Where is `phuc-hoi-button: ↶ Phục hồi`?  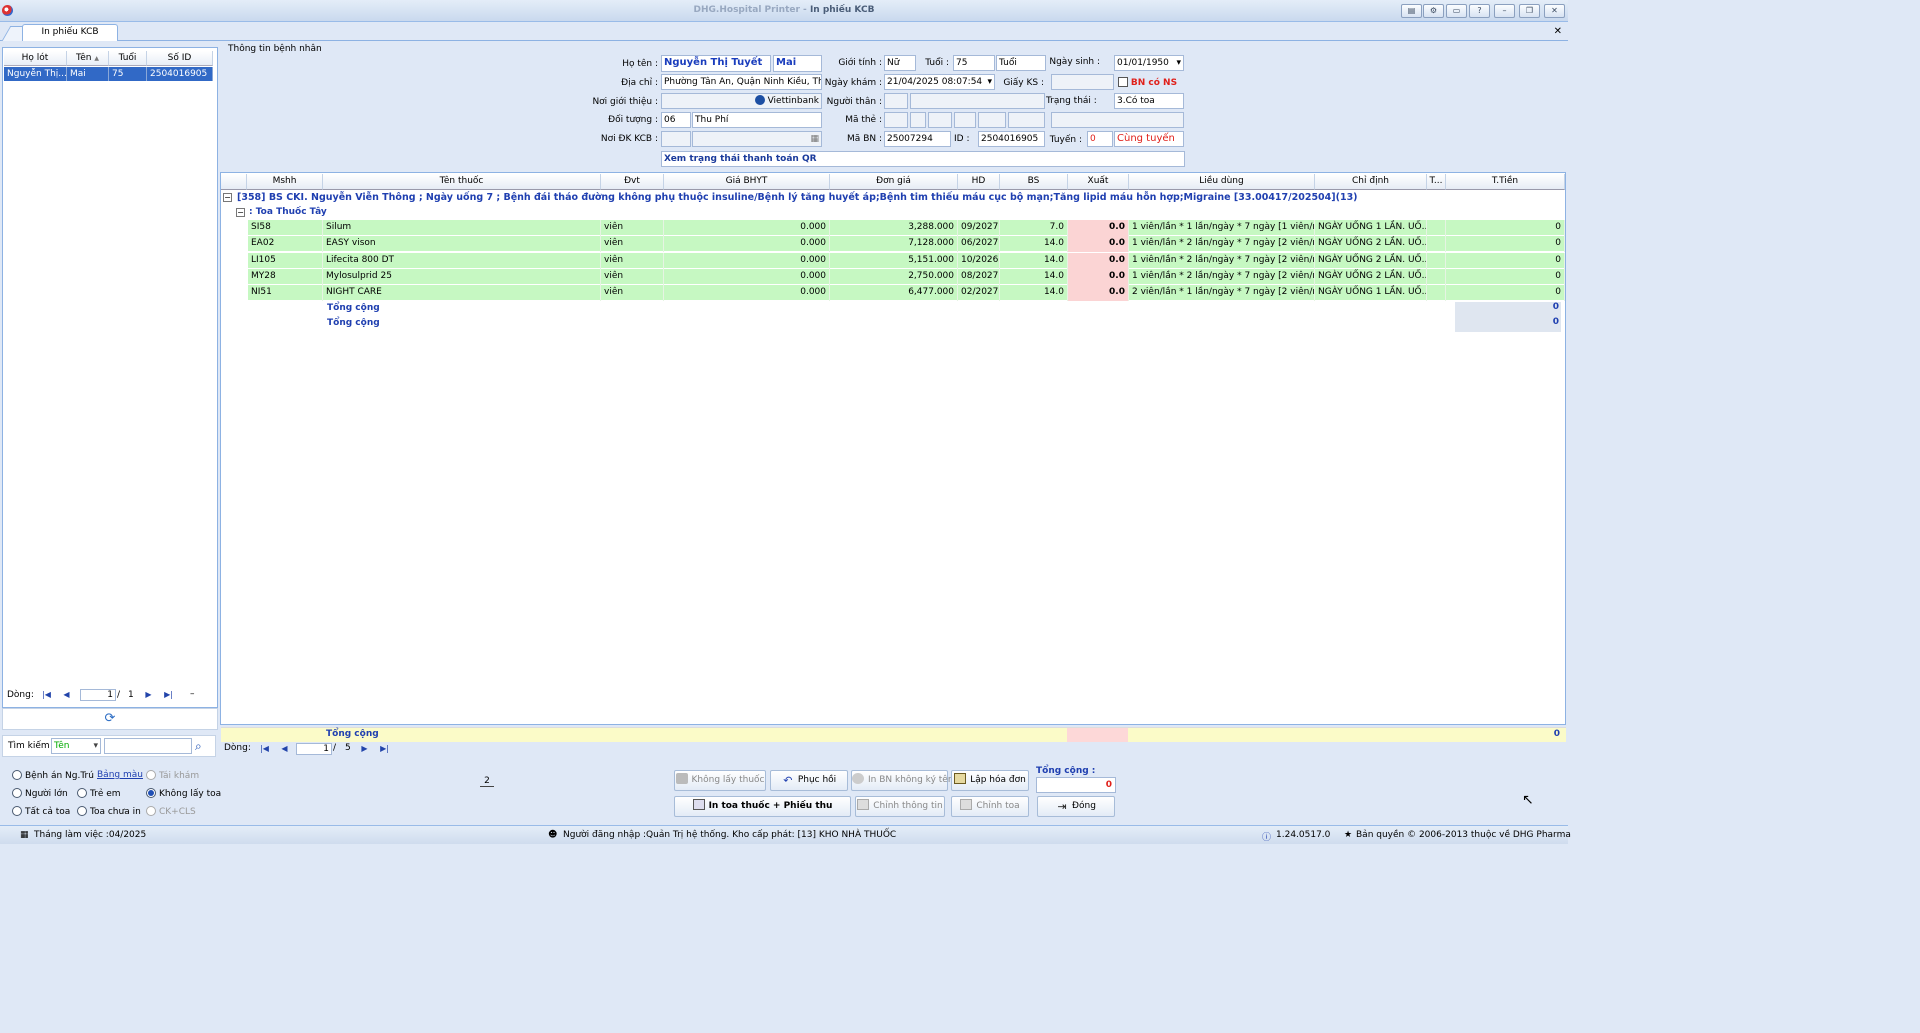 phuc-hoi-button: ↶ Phục hồi is located at coordinates (809, 780).